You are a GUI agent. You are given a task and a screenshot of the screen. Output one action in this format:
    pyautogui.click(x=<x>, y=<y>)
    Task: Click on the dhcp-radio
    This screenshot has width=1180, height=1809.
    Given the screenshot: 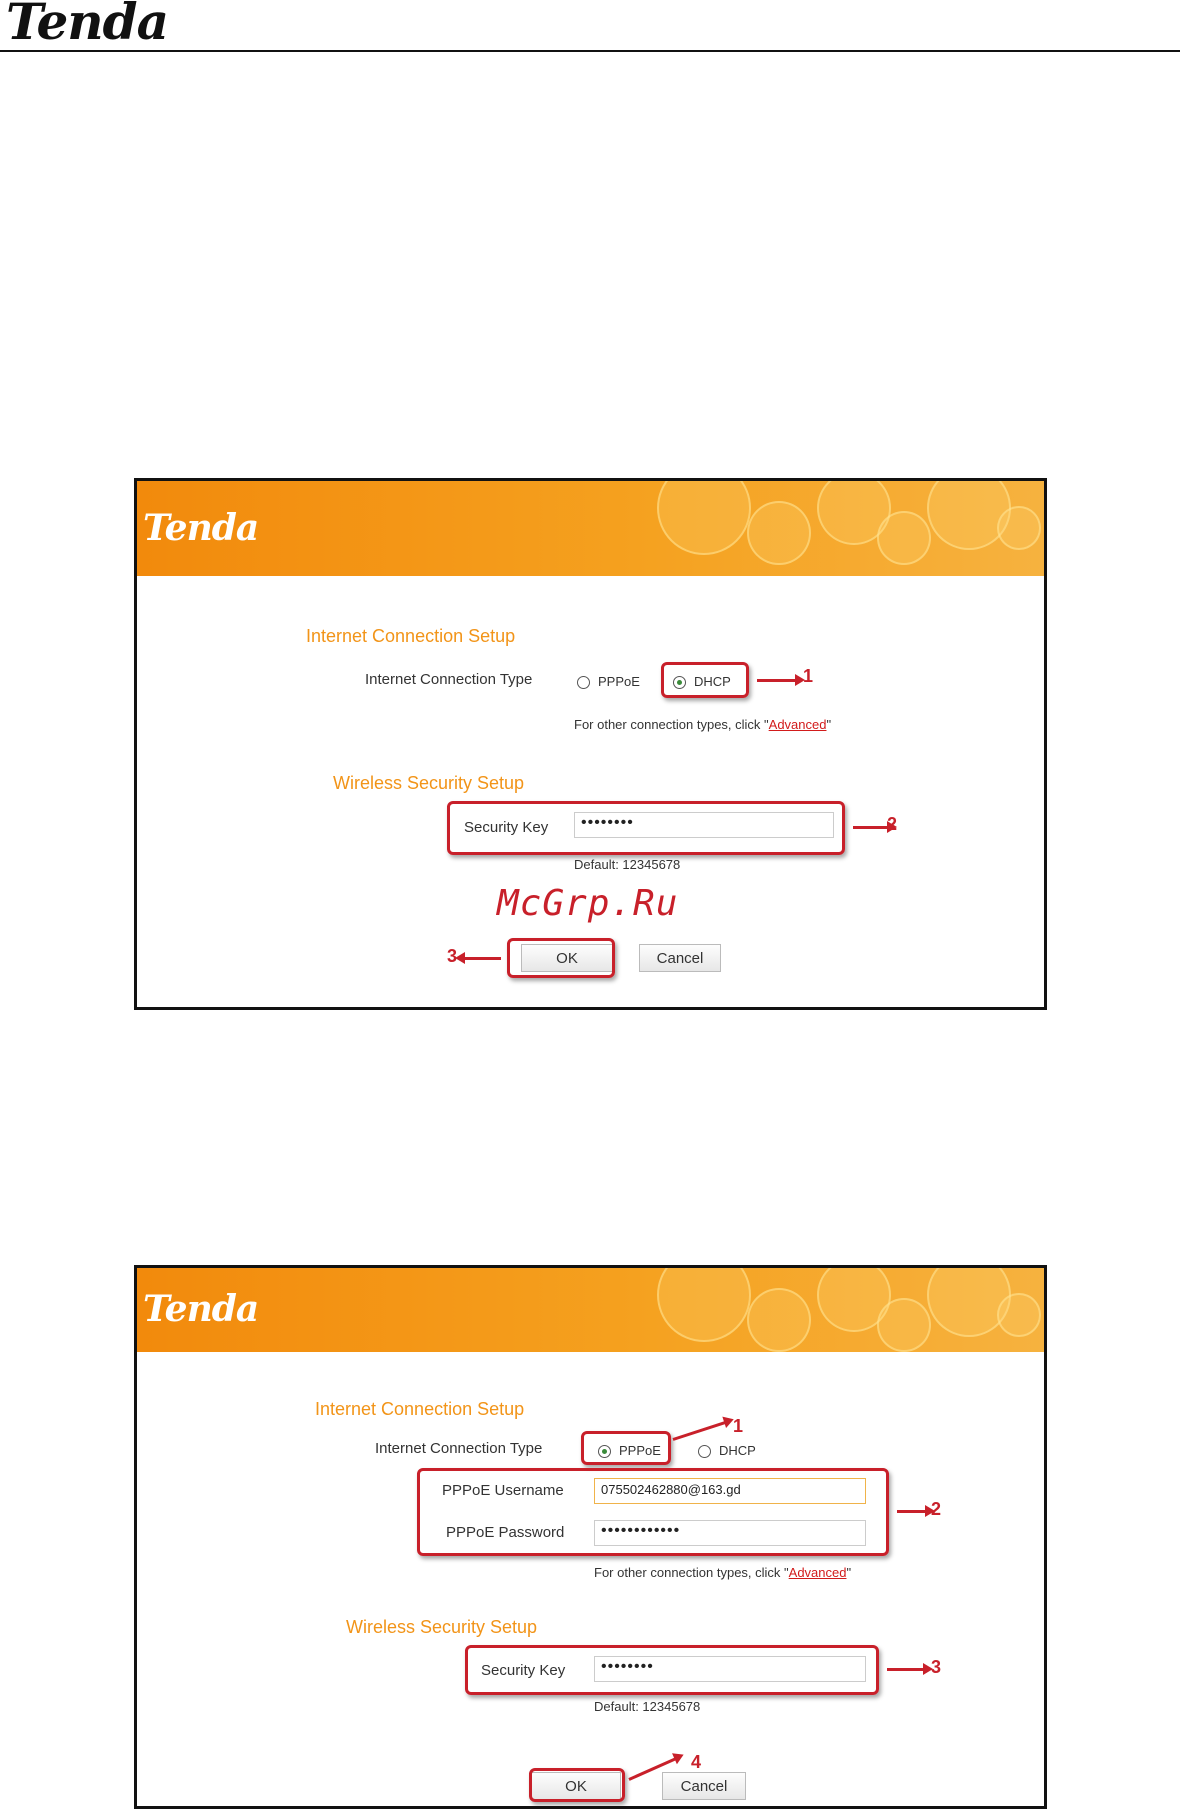 What is the action you would take?
    pyautogui.click(x=704, y=1451)
    